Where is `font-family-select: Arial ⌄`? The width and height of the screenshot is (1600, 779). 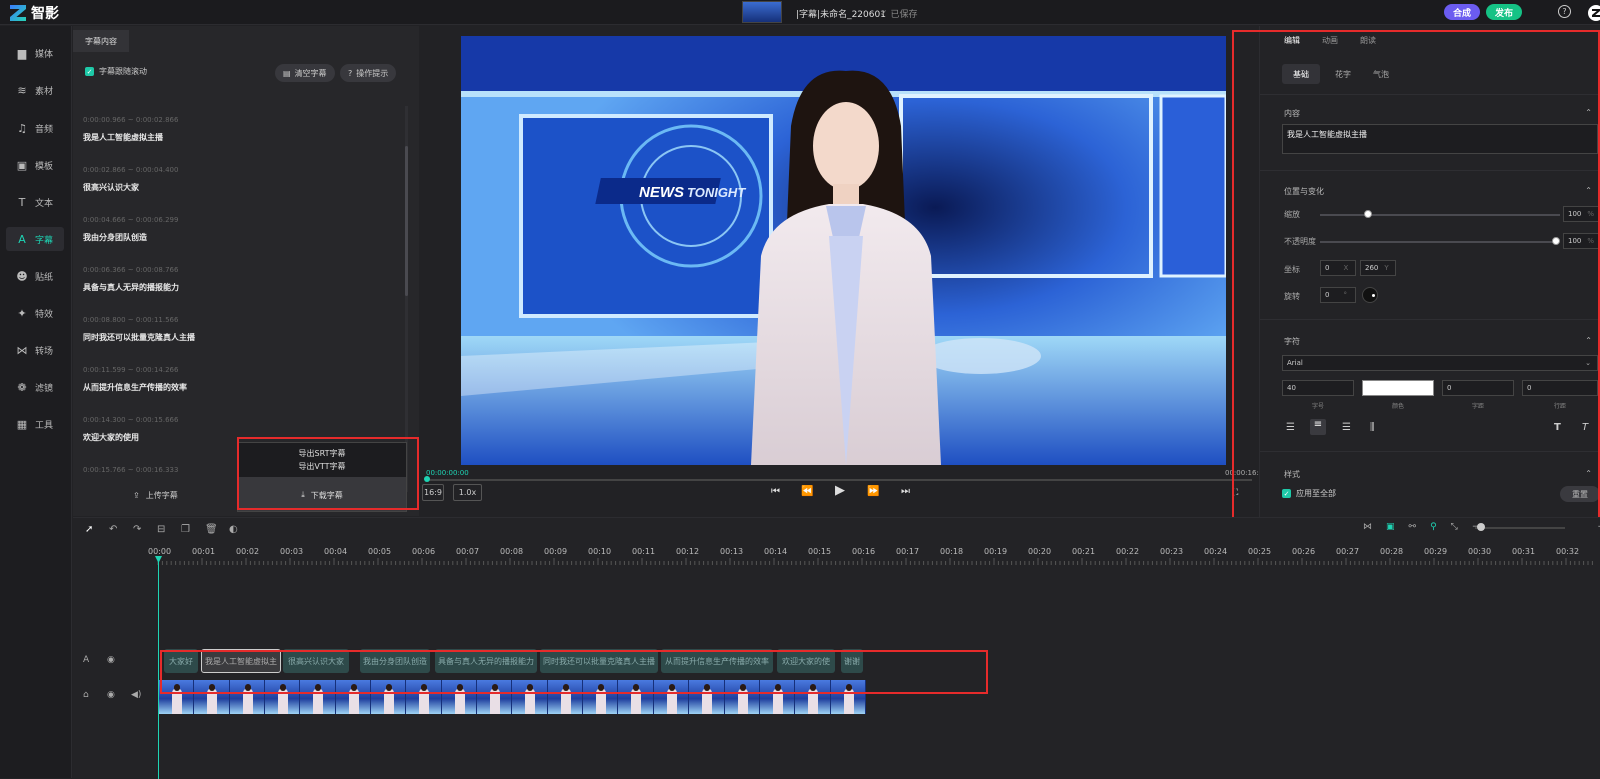
font-family-select: Arial ⌄ is located at coordinates (1440, 363).